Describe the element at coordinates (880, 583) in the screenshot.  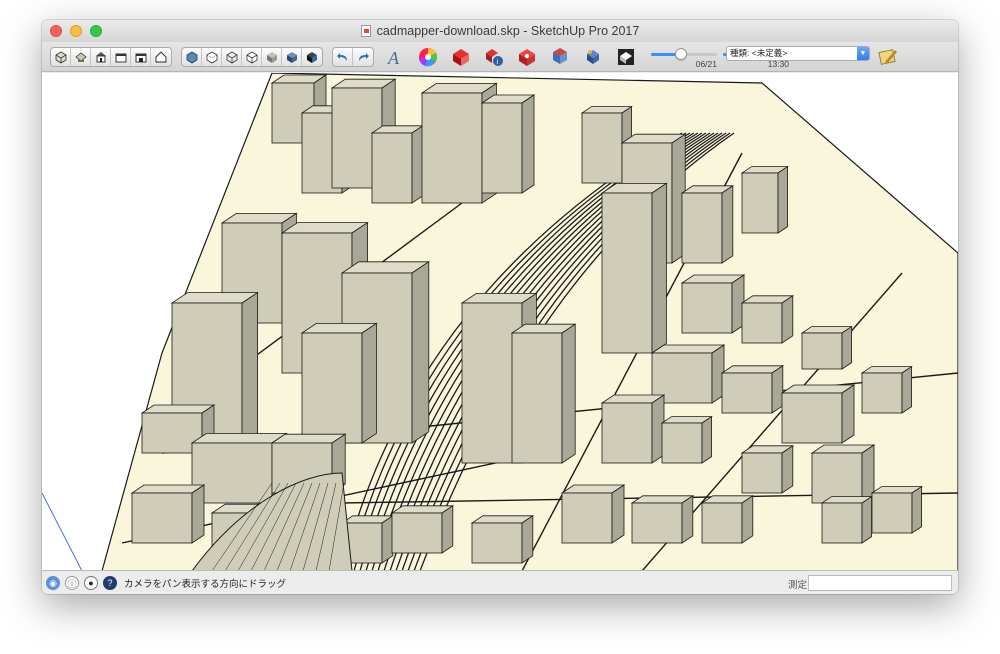
I see `measurements-input` at that location.